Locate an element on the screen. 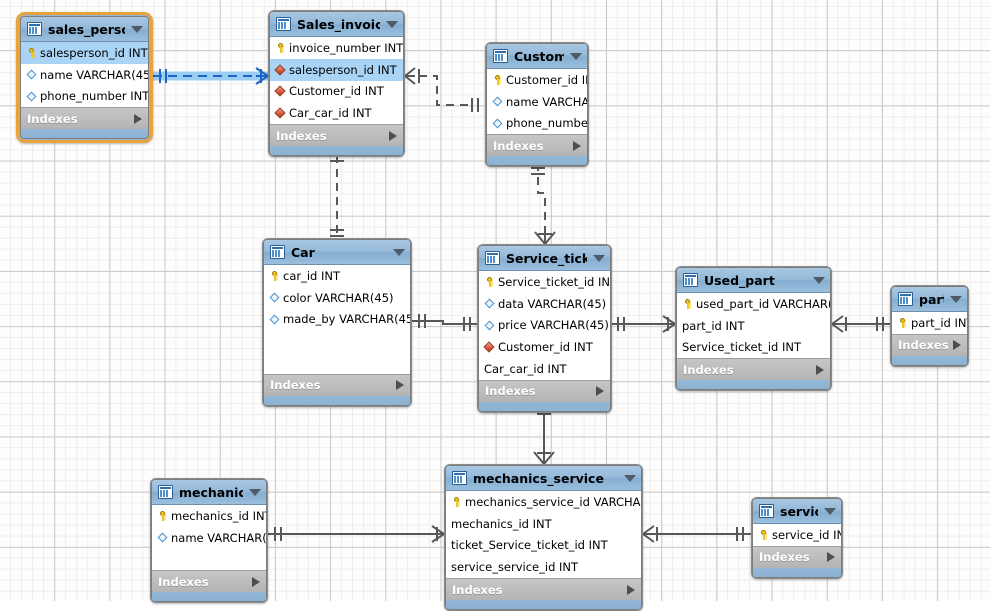  table-header-used_part: Used_part is located at coordinates (753, 280).